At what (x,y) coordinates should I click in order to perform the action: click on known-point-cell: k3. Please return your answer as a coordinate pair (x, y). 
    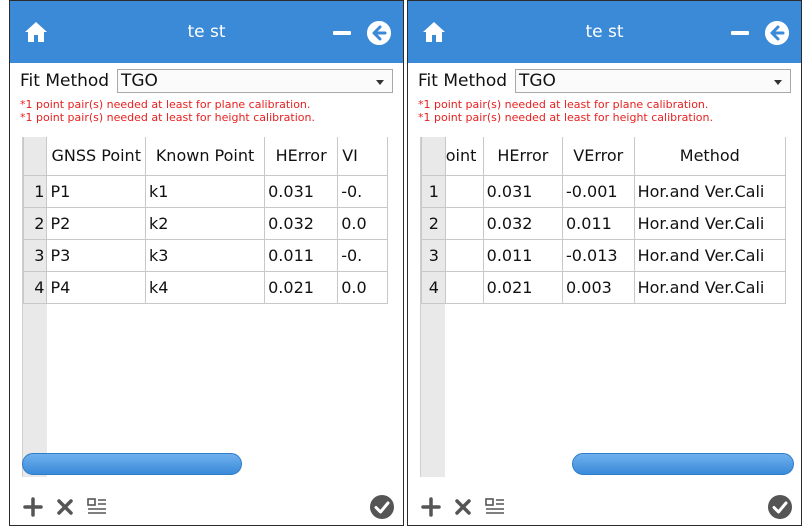
    Looking at the image, I should click on (205, 255).